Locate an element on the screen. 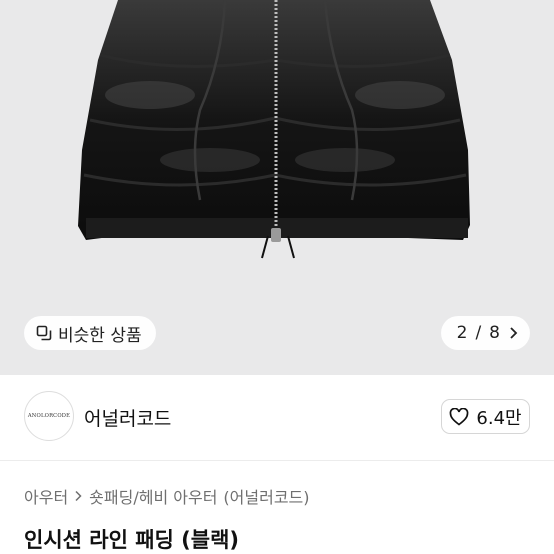  heart-outline-icon is located at coordinates (459, 416).